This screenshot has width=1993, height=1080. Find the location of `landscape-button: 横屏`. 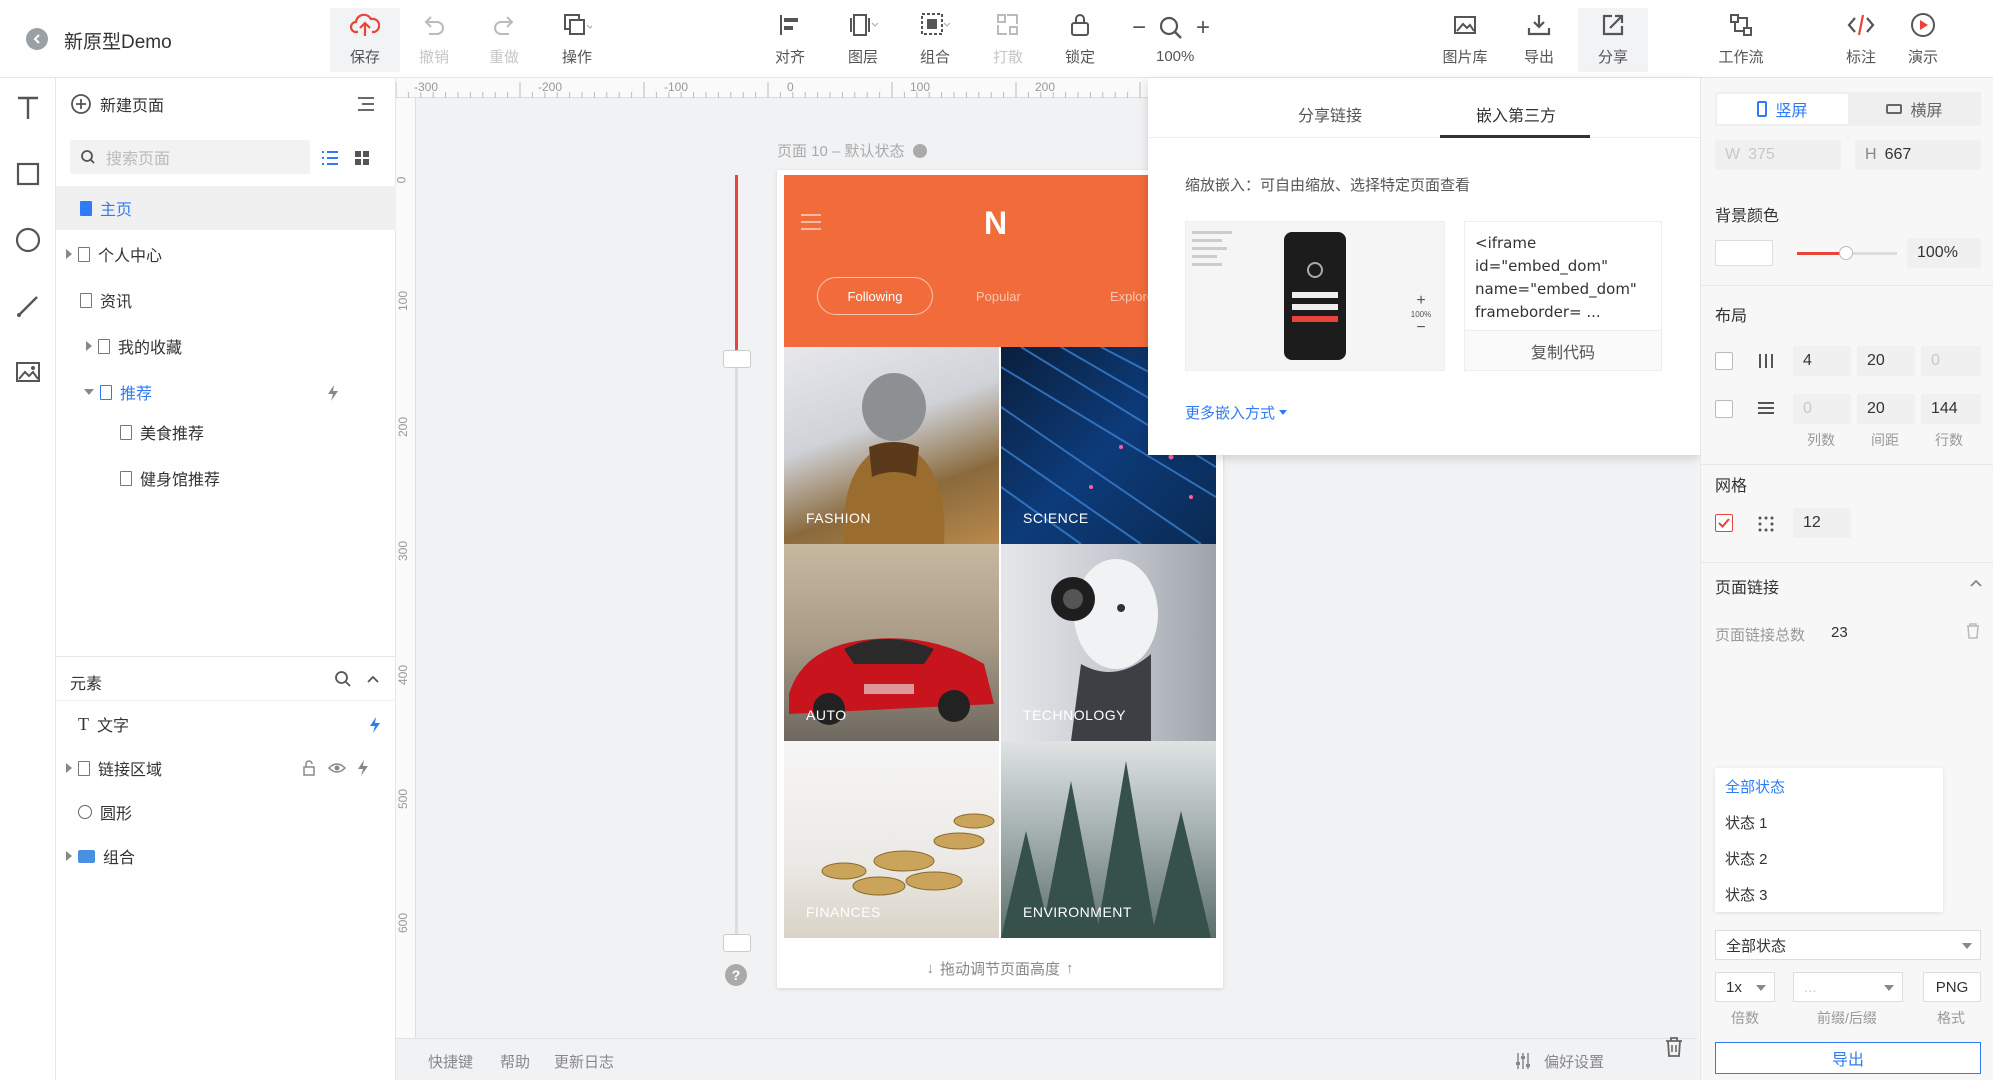

landscape-button: 横屏 is located at coordinates (1914, 109).